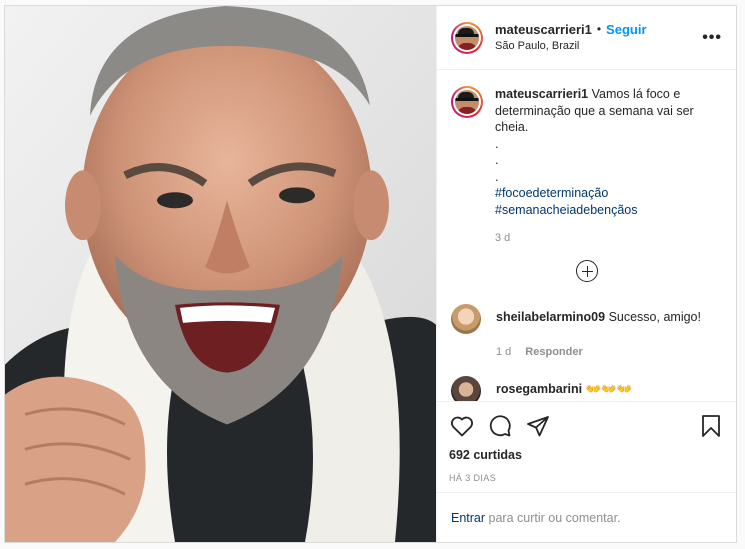 The width and height of the screenshot is (745, 549). I want to click on comment-time: 1 d, so click(503, 352).